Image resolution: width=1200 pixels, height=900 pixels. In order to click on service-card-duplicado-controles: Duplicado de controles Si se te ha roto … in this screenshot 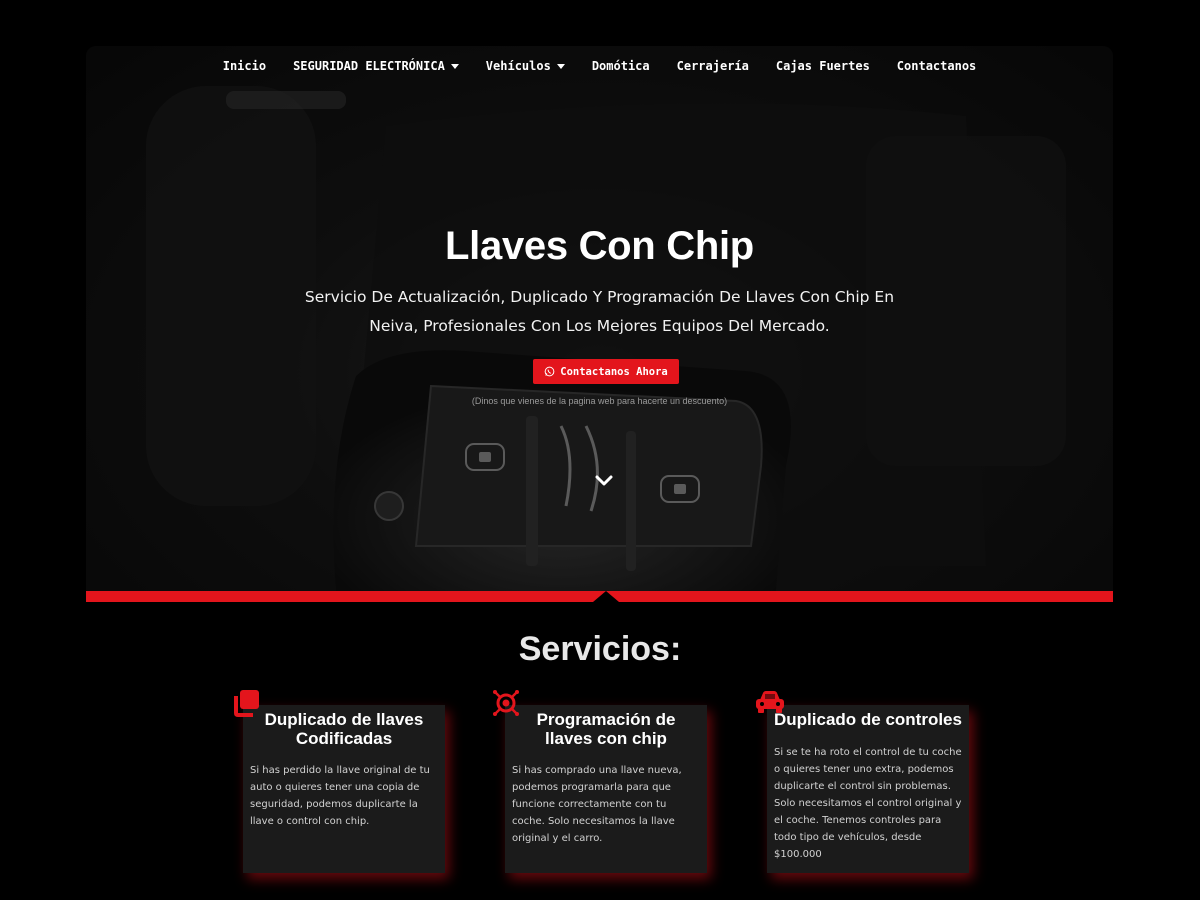, I will do `click(868, 789)`.